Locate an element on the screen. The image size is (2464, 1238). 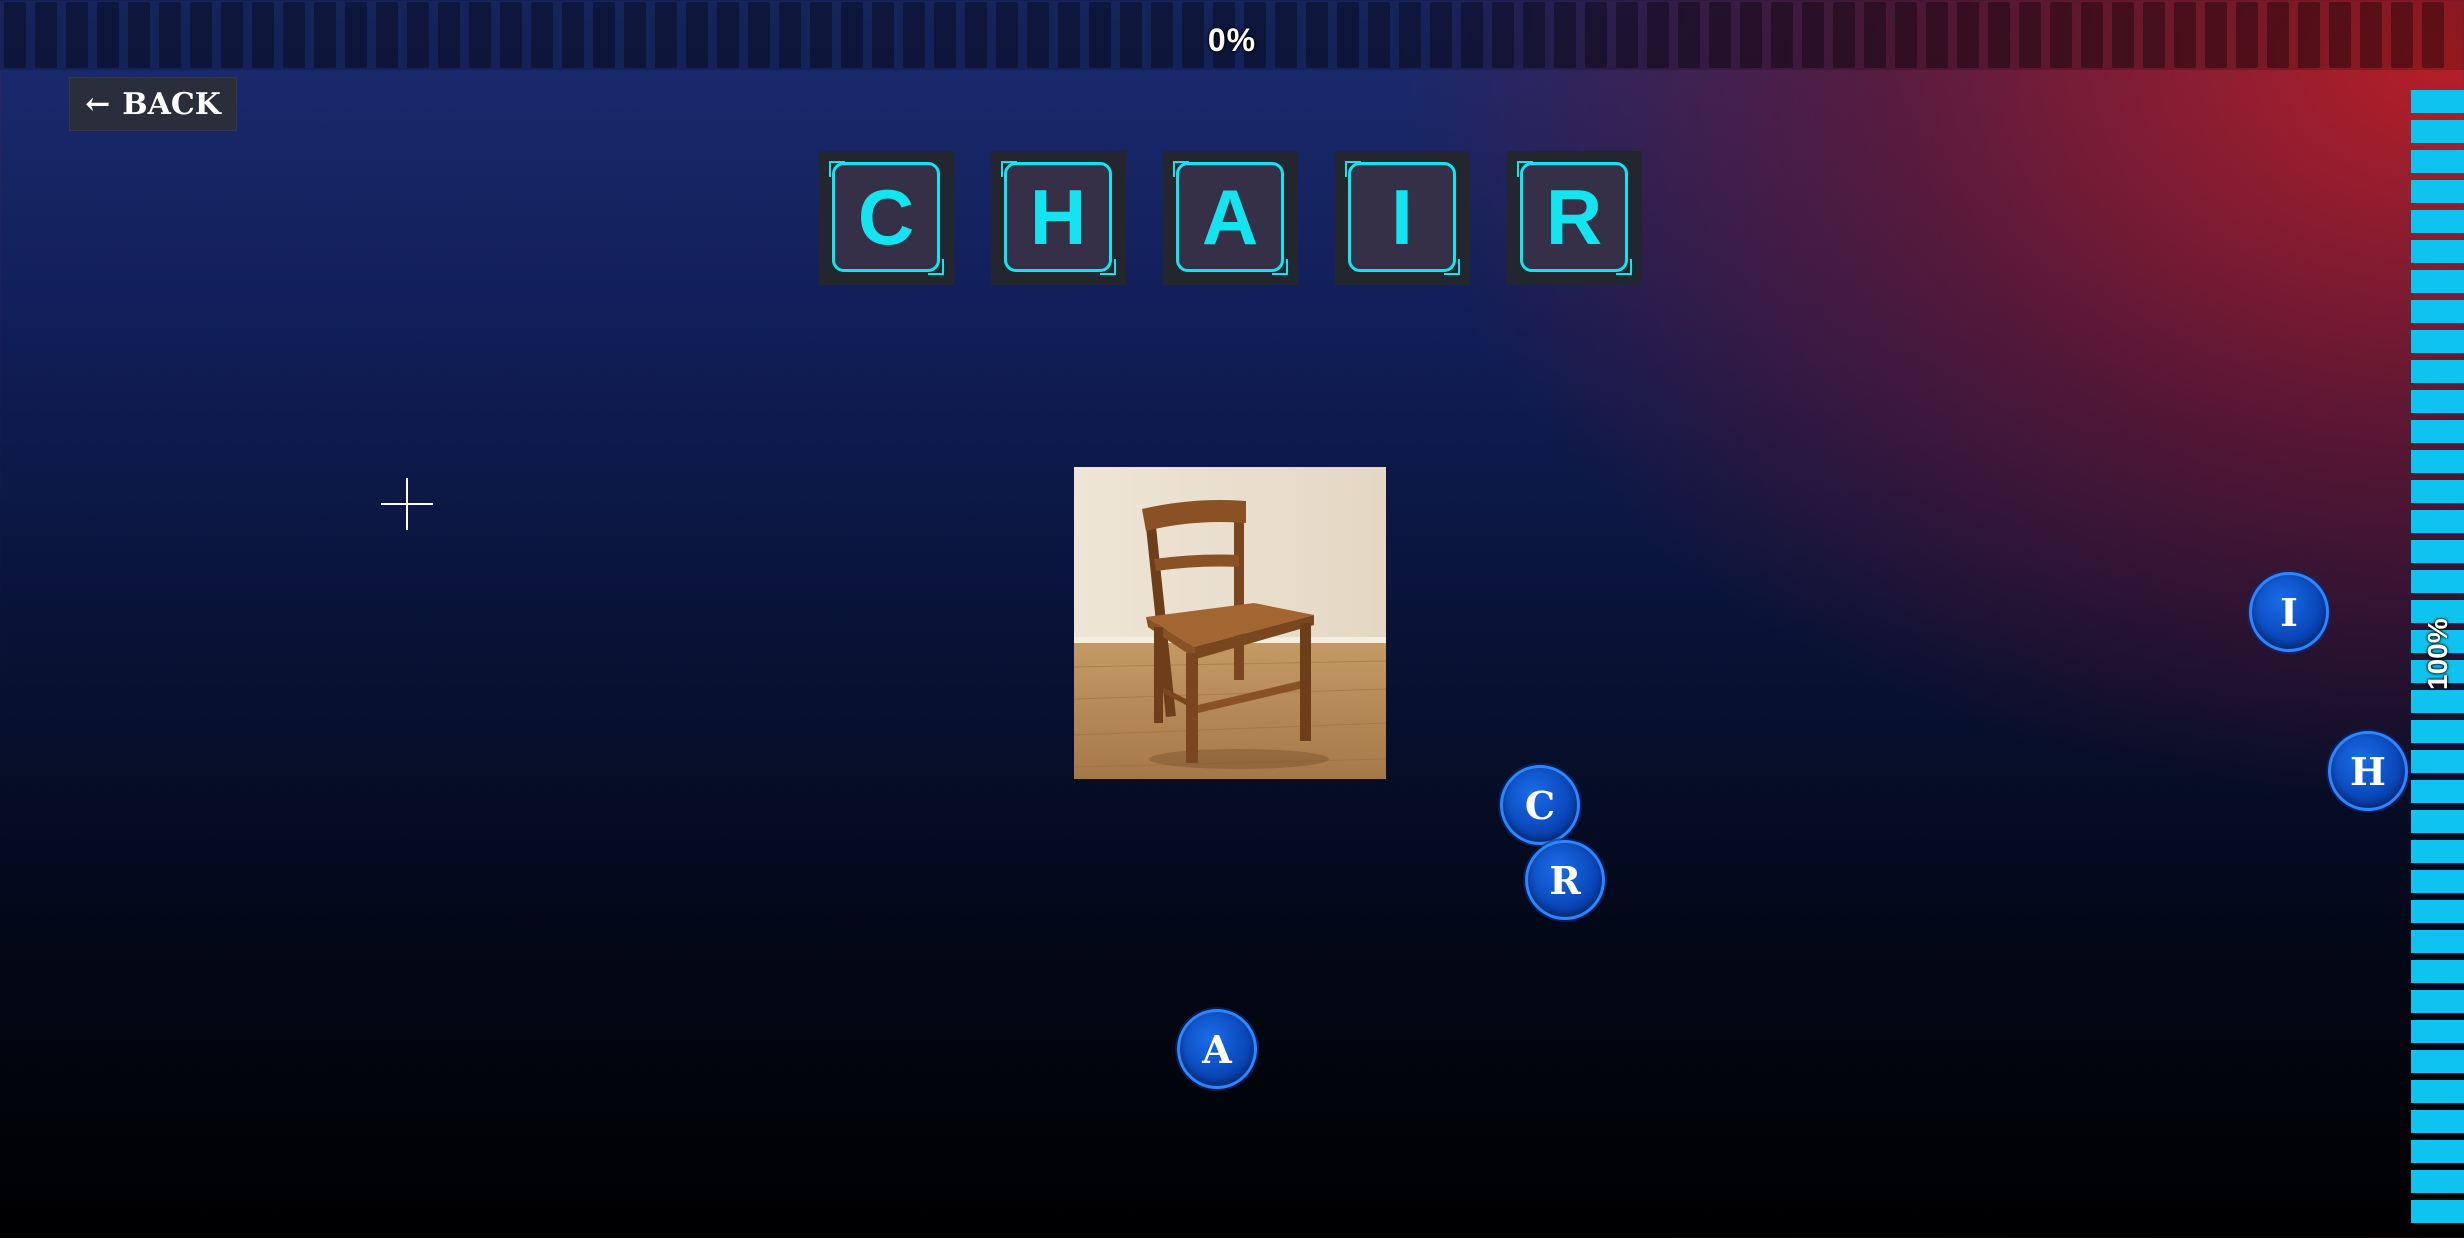
slot-letter: I is located at coordinates (1402, 217).